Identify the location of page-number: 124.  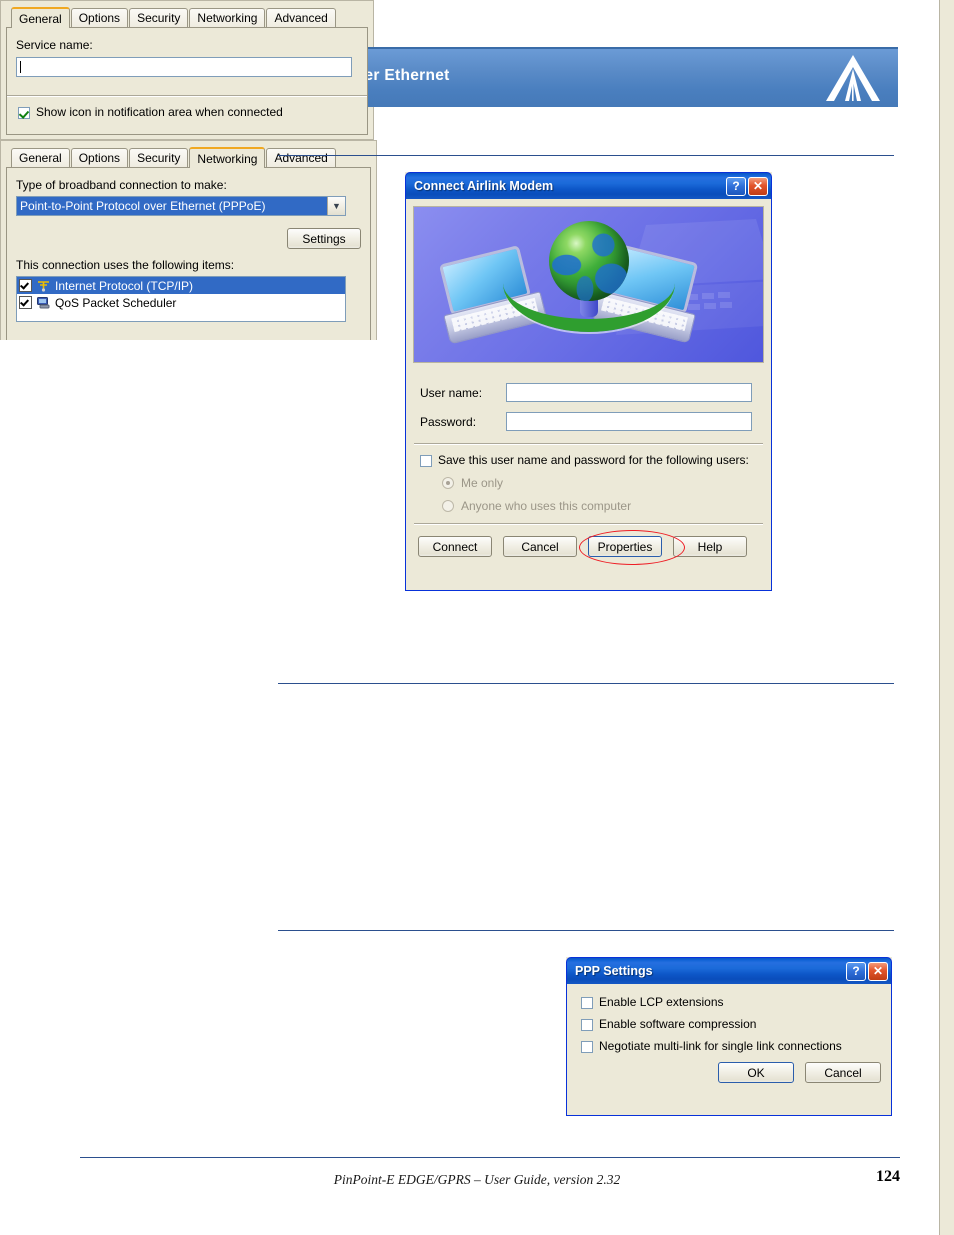
(888, 1176).